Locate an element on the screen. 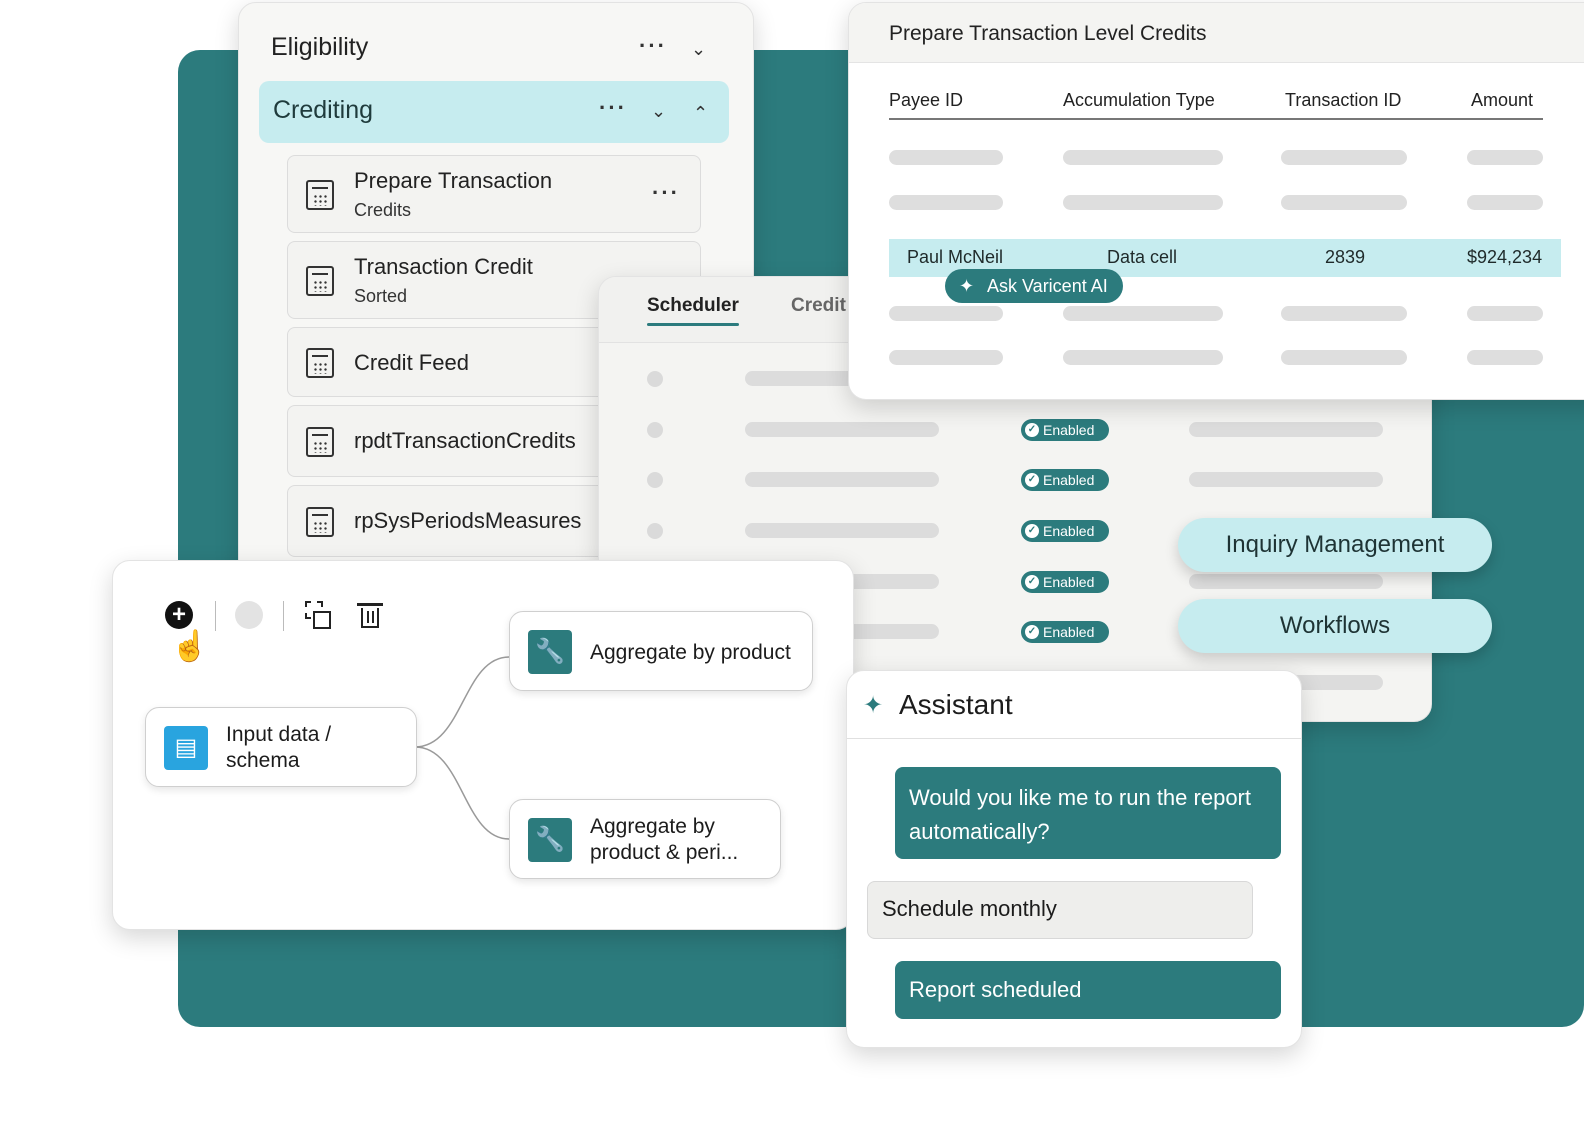 This screenshot has width=1584, height=1127. crediting-section: Crediting ··· ⌄ ⌃ is located at coordinates (494, 112).